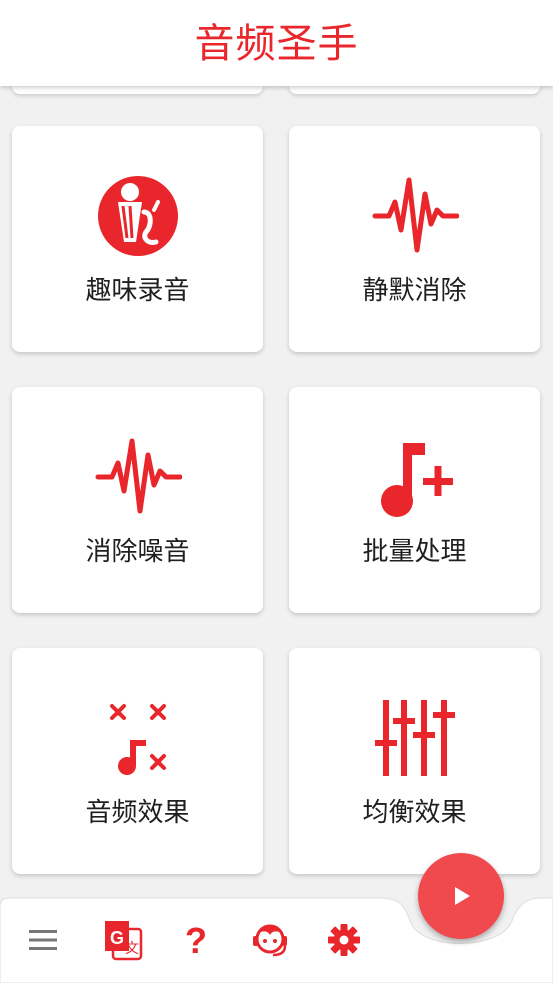 This screenshot has width=553, height=983. Describe the element at coordinates (137, 216) in the screenshot. I see `funny-record-icon` at that location.